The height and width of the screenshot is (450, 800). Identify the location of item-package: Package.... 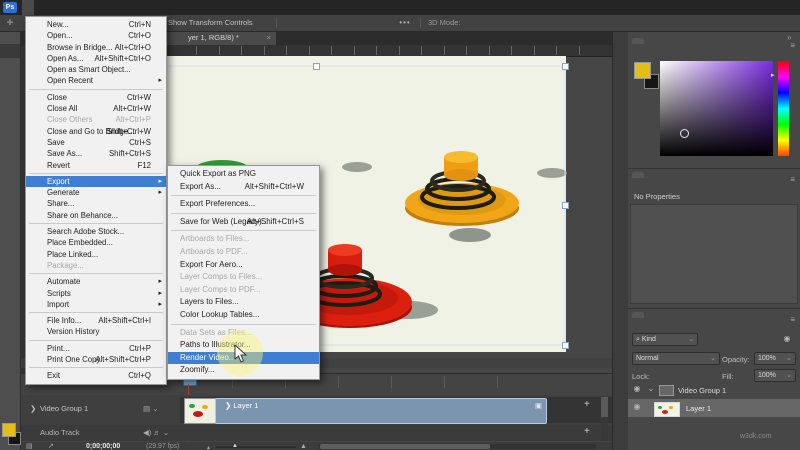
(96, 265).